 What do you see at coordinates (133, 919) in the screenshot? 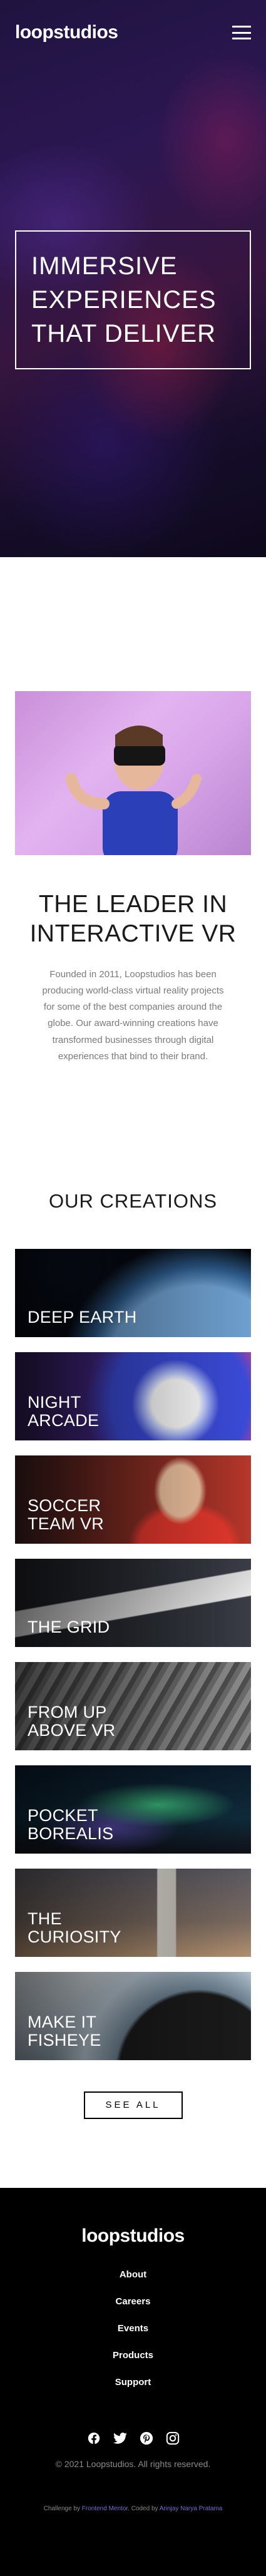
I see `leader-title: THE LEADER IN INTERACTIVE VR` at bounding box center [133, 919].